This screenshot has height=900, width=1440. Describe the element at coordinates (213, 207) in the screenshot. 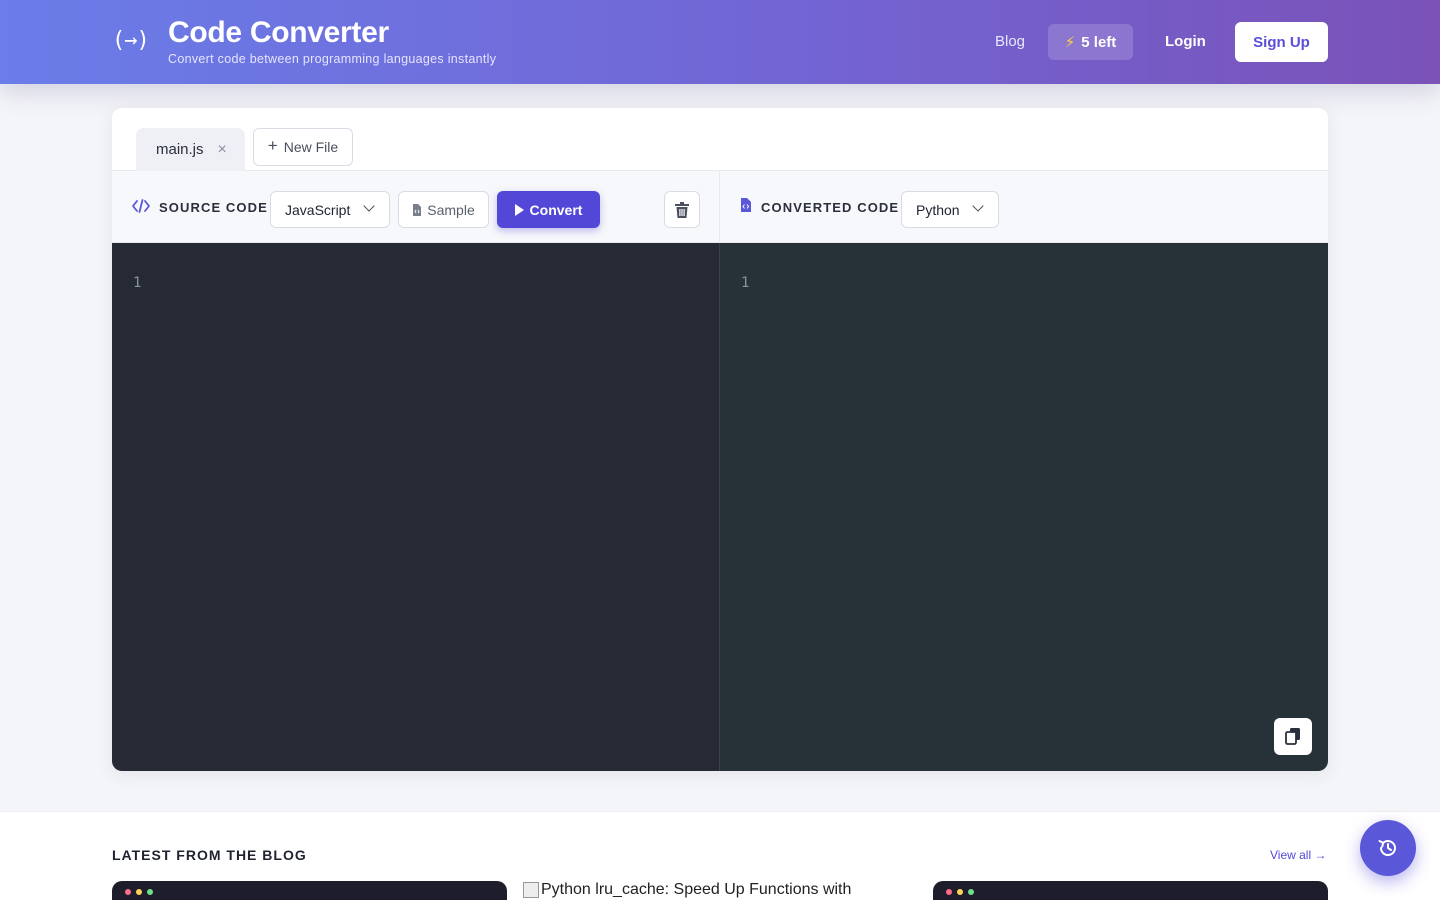

I see `source-code-label: SOURCE CODE` at that location.